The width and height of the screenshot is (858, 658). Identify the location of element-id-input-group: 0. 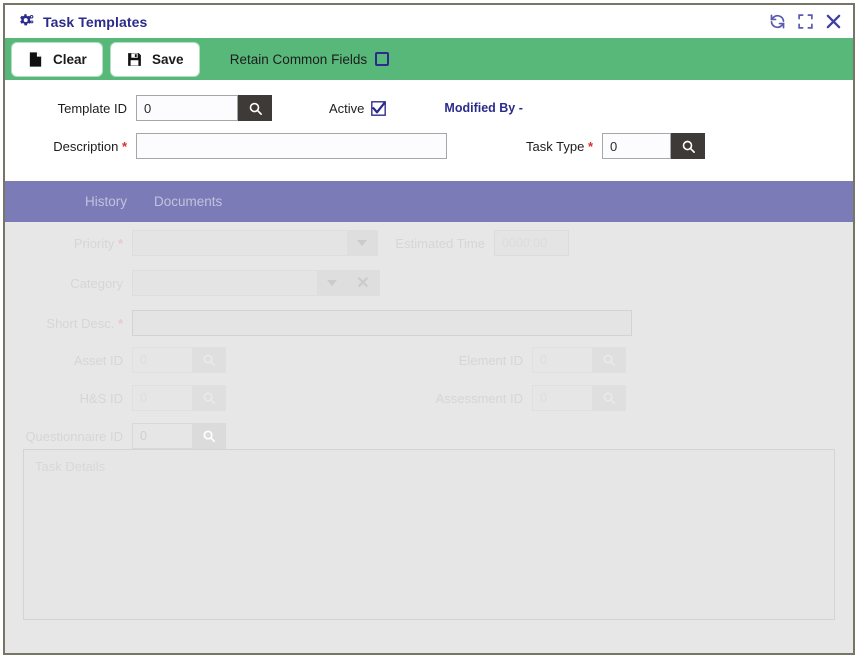
(579, 360).